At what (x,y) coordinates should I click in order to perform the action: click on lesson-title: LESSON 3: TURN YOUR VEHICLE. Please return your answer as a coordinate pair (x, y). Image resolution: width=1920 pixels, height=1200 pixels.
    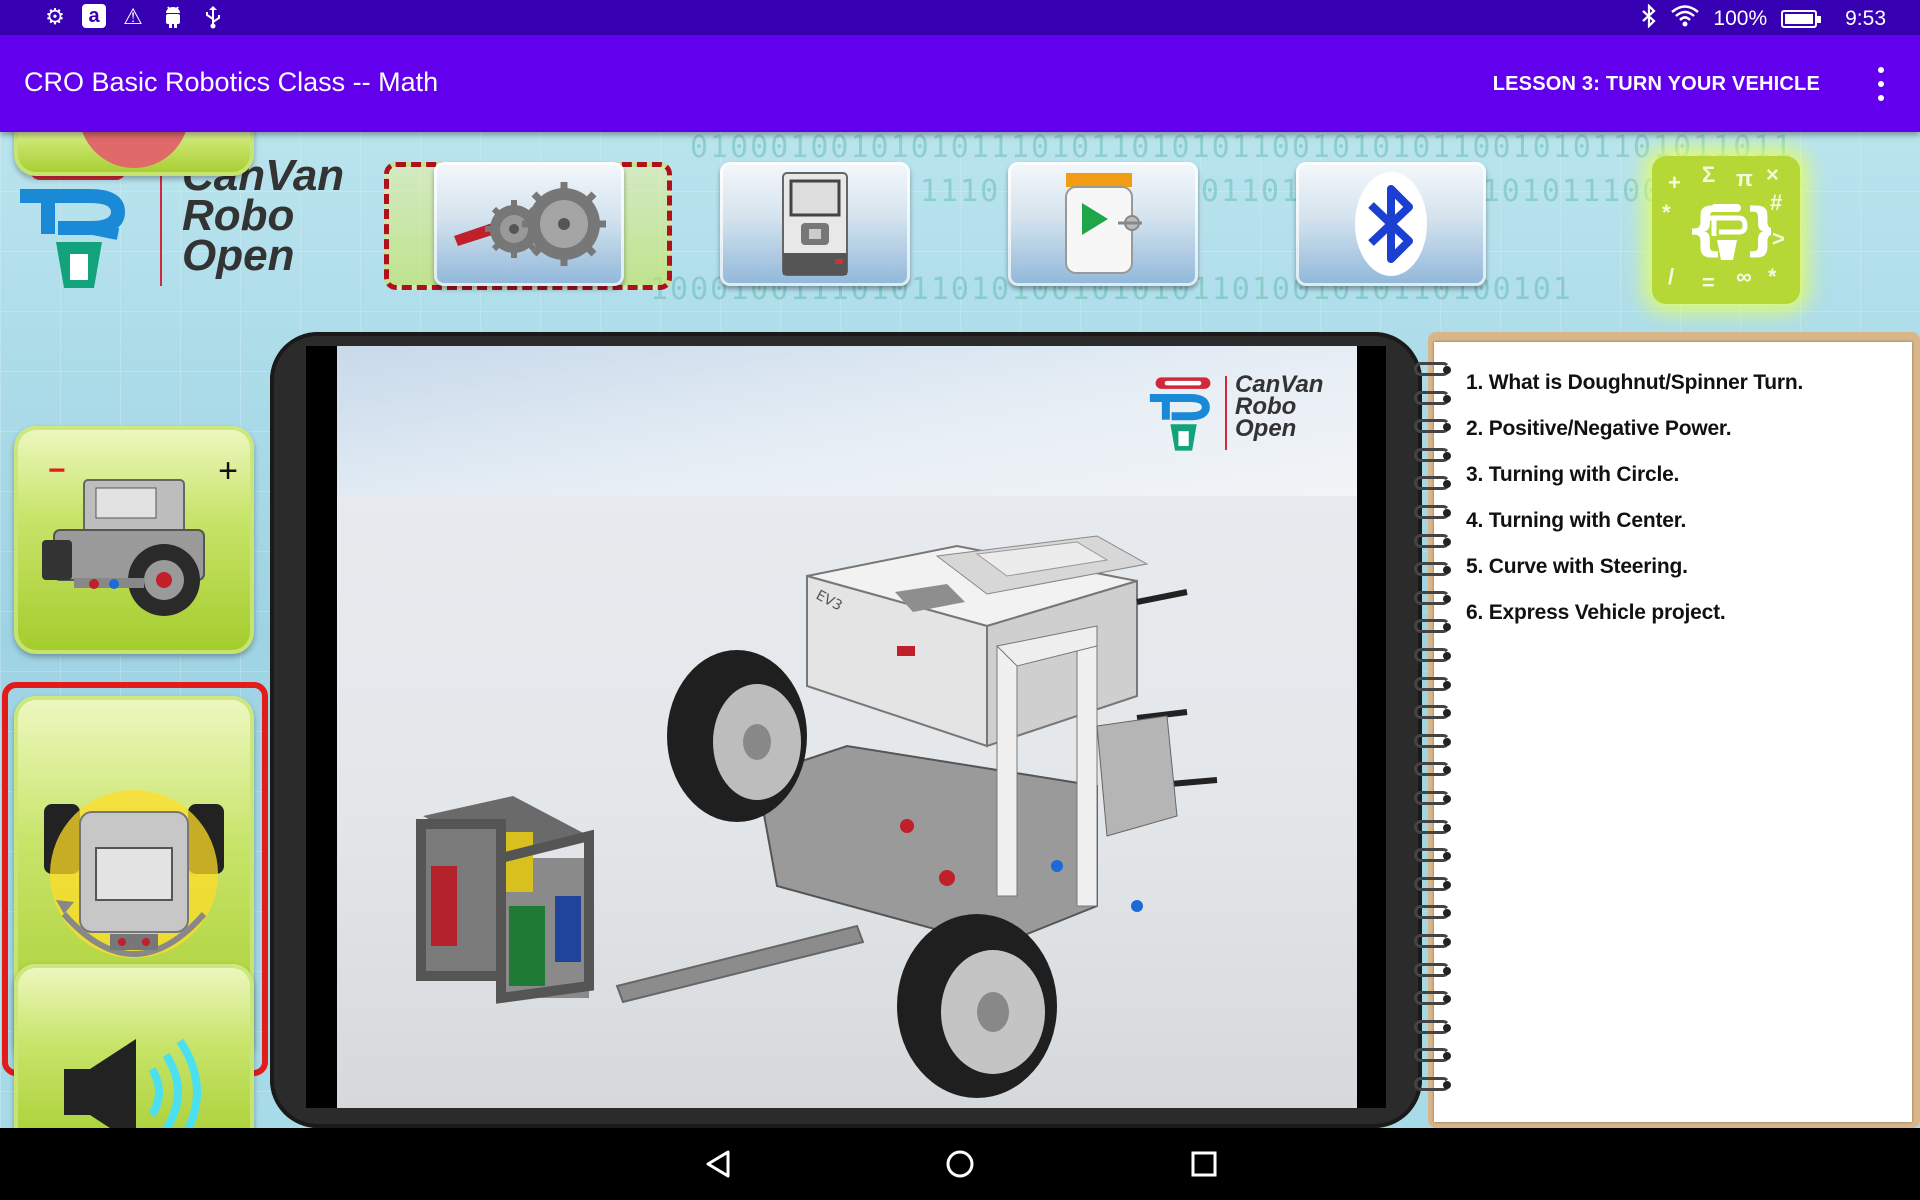
    Looking at the image, I should click on (1656, 84).